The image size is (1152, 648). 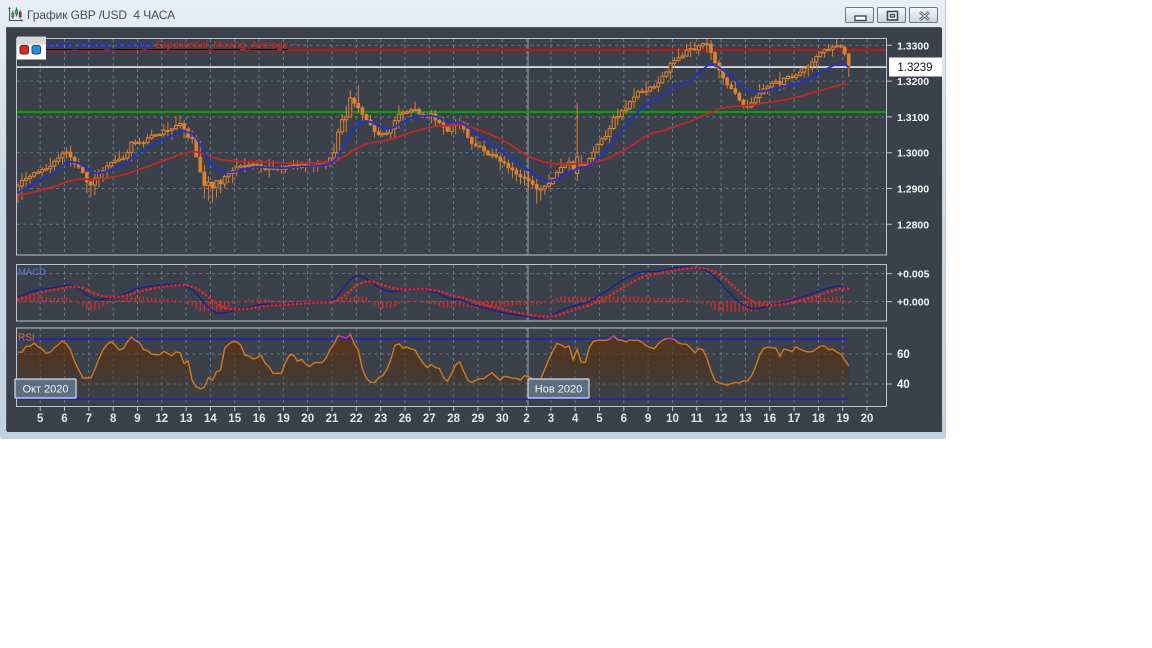 What do you see at coordinates (913, 118) in the screenshot?
I see `svg-text: 1.3100` at bounding box center [913, 118].